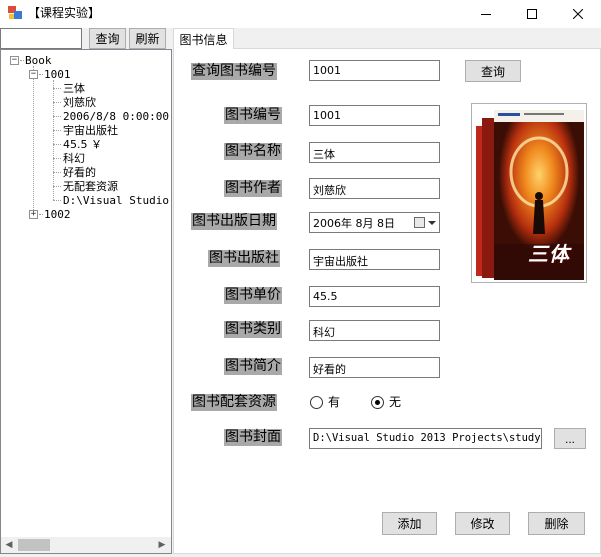 The image size is (601, 557). What do you see at coordinates (33, 74) in the screenshot?
I see `book1-collapse-icon: −` at bounding box center [33, 74].